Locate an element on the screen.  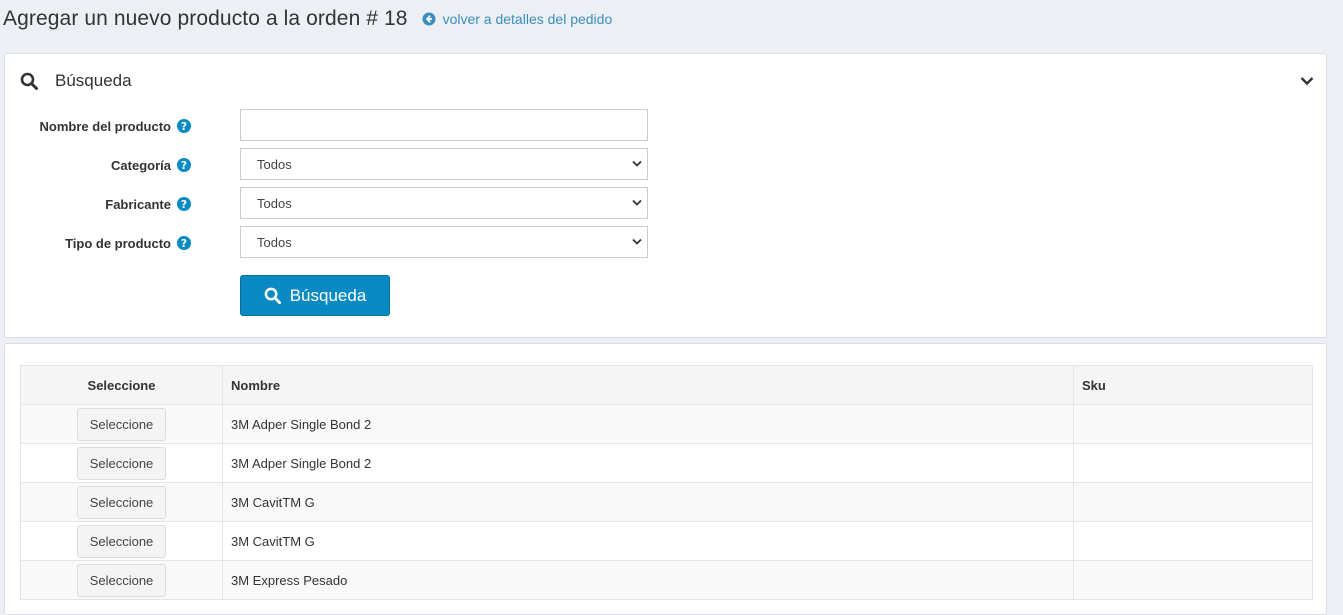
category-label: Categoría ? is located at coordinates (151, 165).